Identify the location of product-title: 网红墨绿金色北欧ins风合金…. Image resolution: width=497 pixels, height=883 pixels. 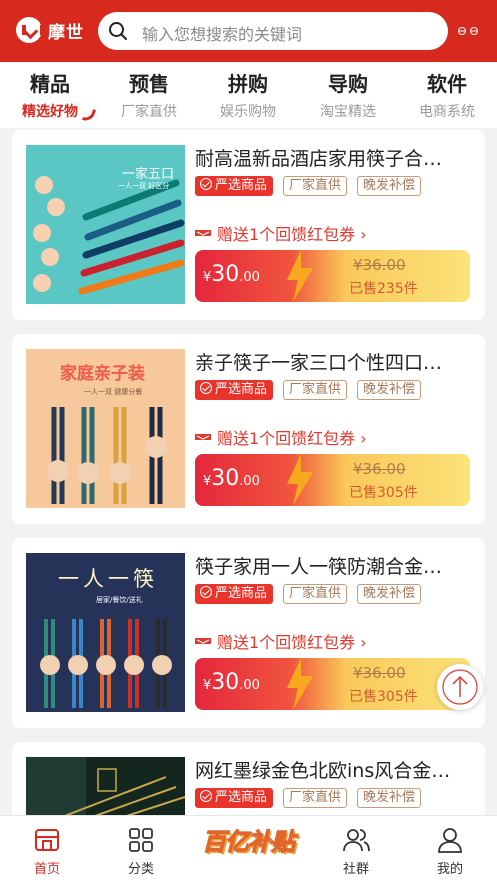
(329, 769).